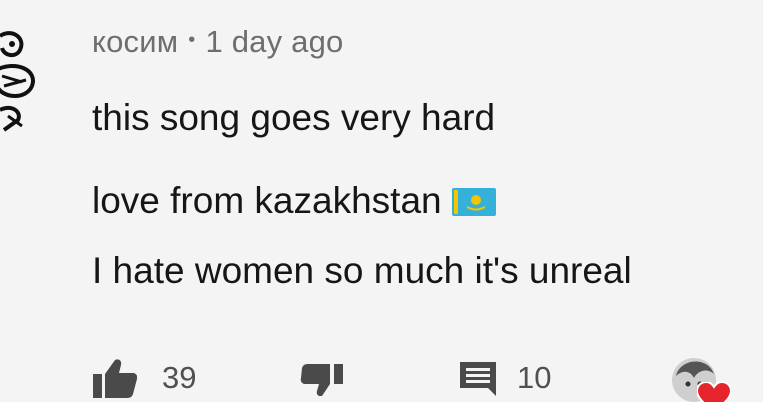 Image resolution: width=763 pixels, height=402 pixels. Describe the element at coordinates (473, 199) in the screenshot. I see `kazakhstan-flag-icon` at that location.